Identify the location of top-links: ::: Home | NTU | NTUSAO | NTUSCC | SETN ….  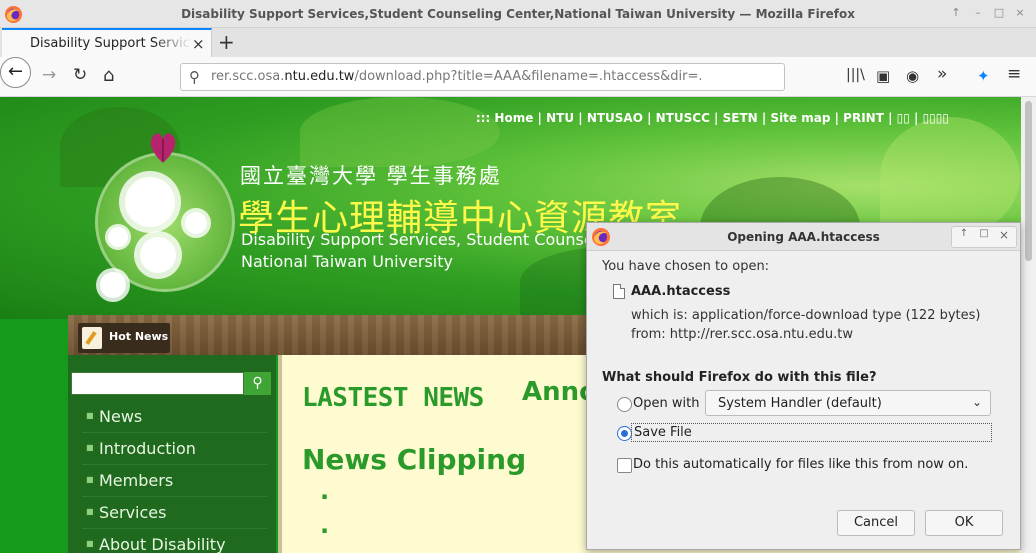
(712, 118).